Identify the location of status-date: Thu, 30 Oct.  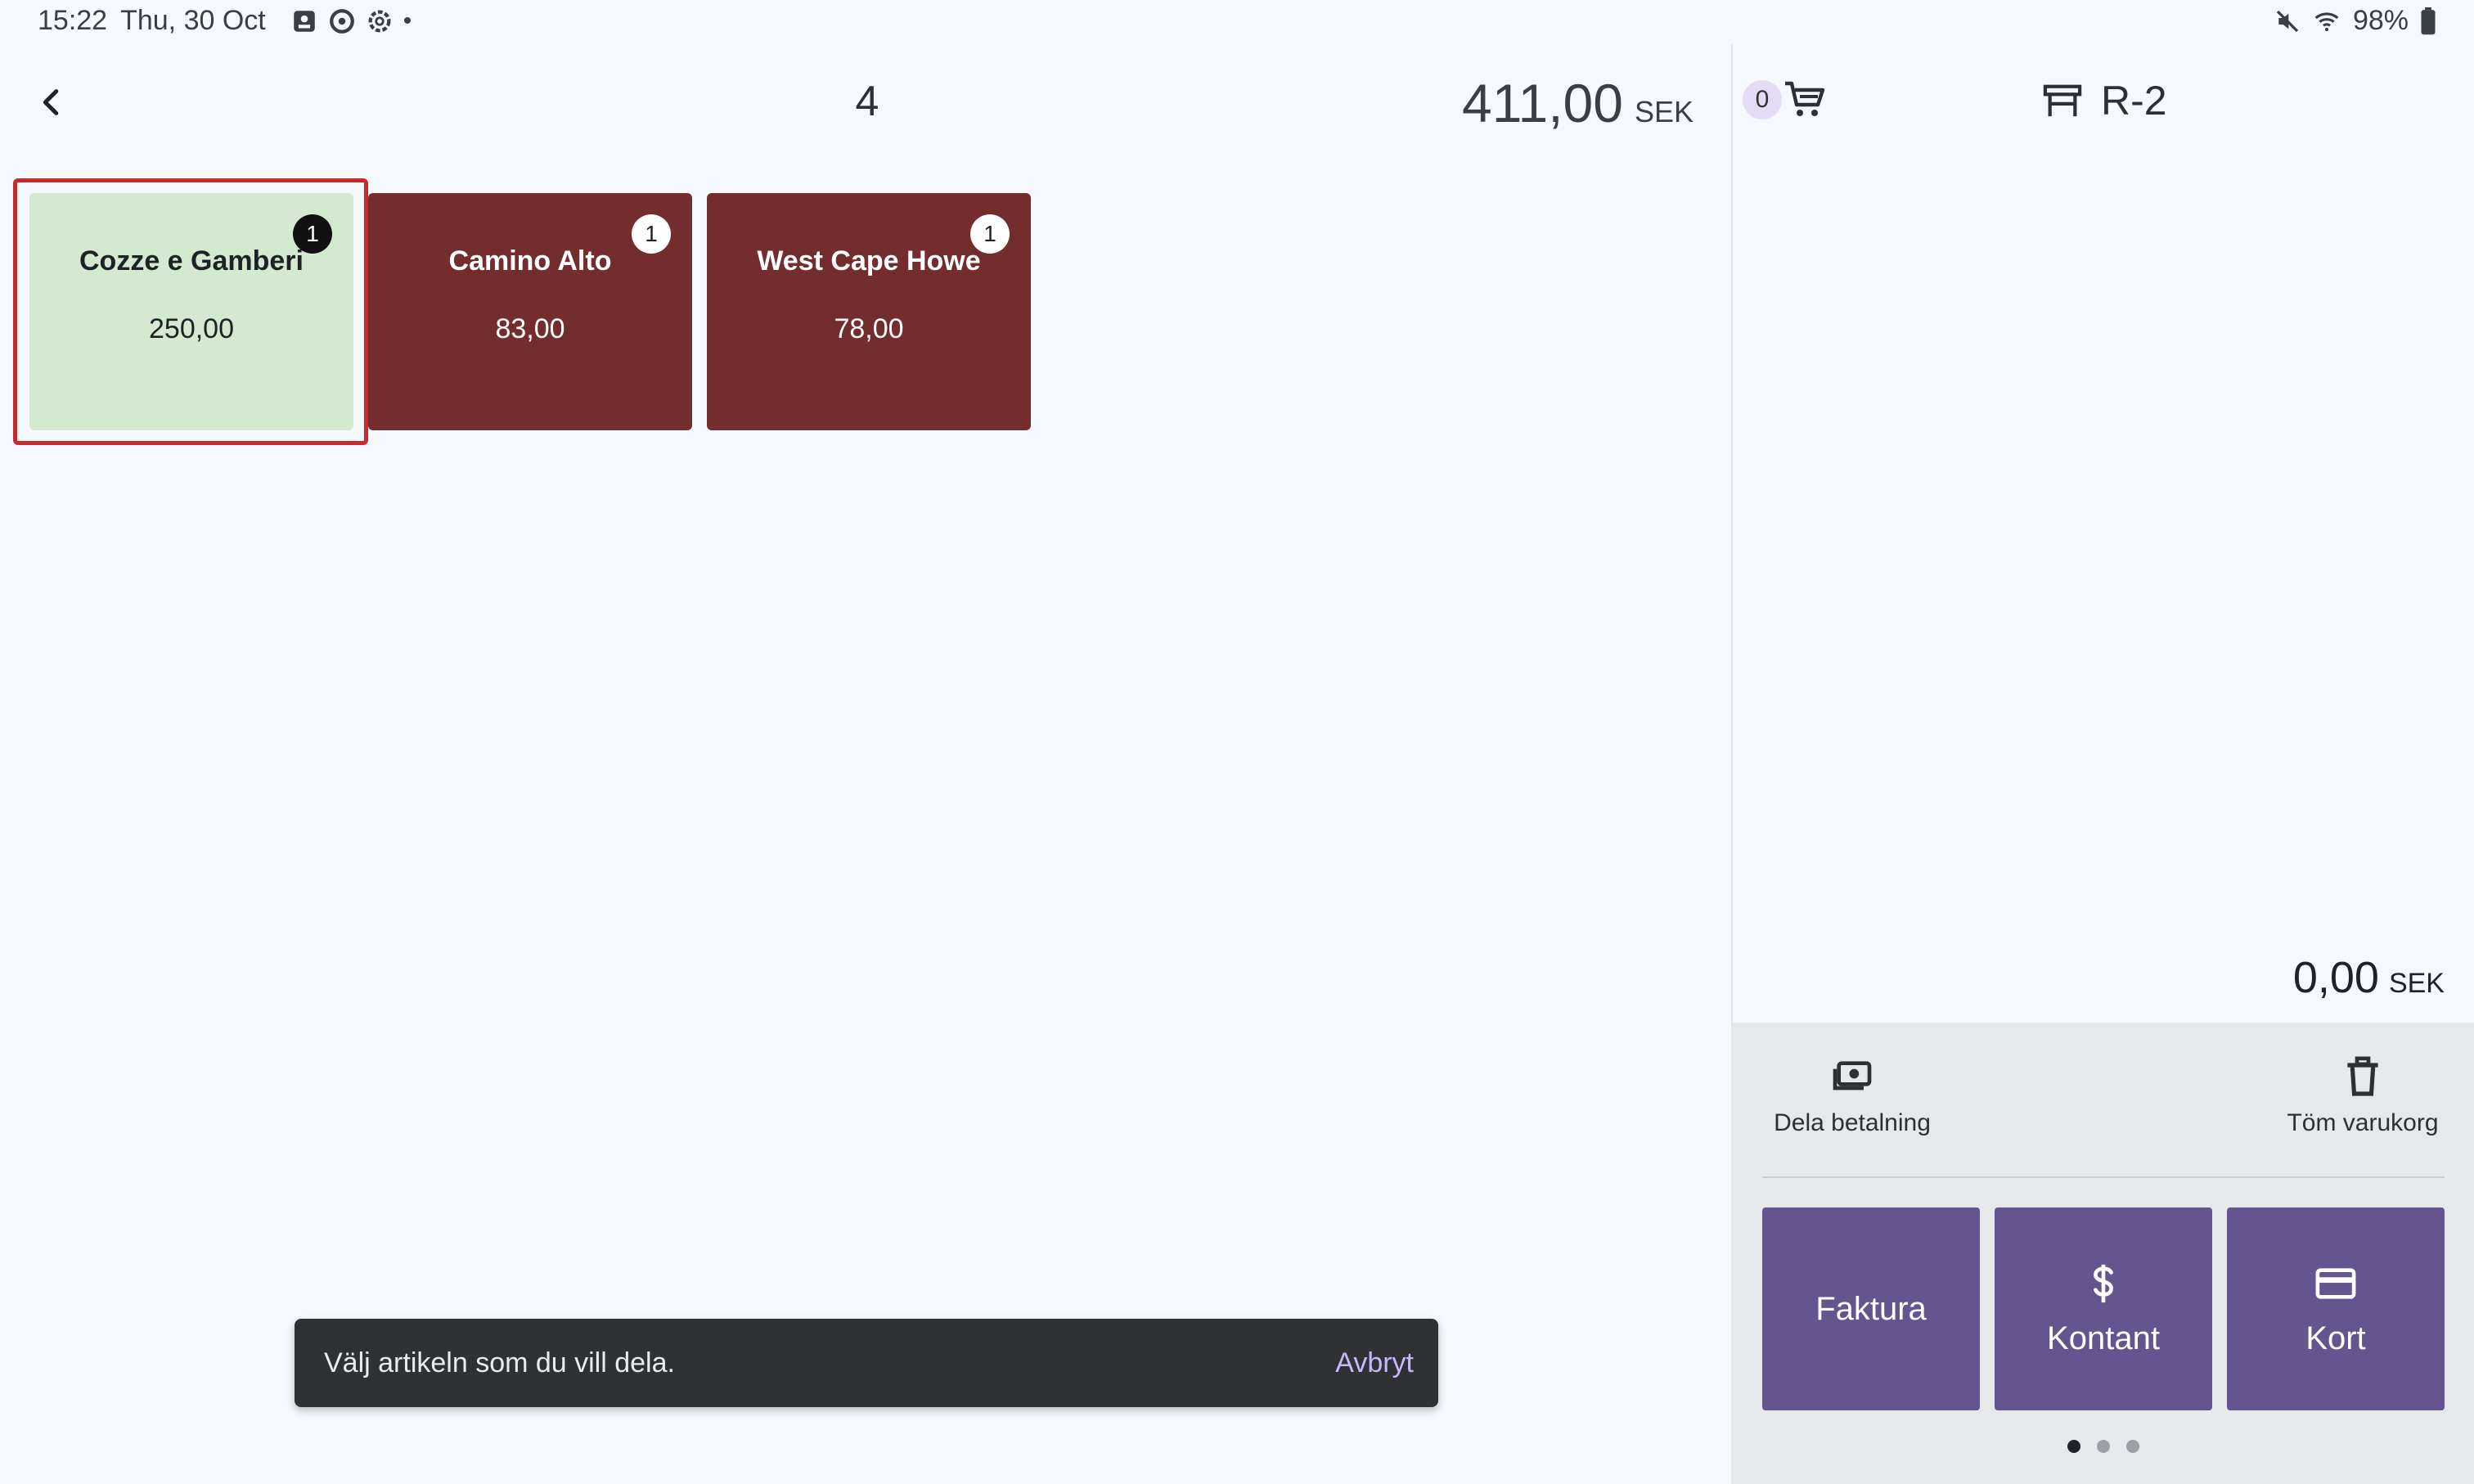
(193, 20).